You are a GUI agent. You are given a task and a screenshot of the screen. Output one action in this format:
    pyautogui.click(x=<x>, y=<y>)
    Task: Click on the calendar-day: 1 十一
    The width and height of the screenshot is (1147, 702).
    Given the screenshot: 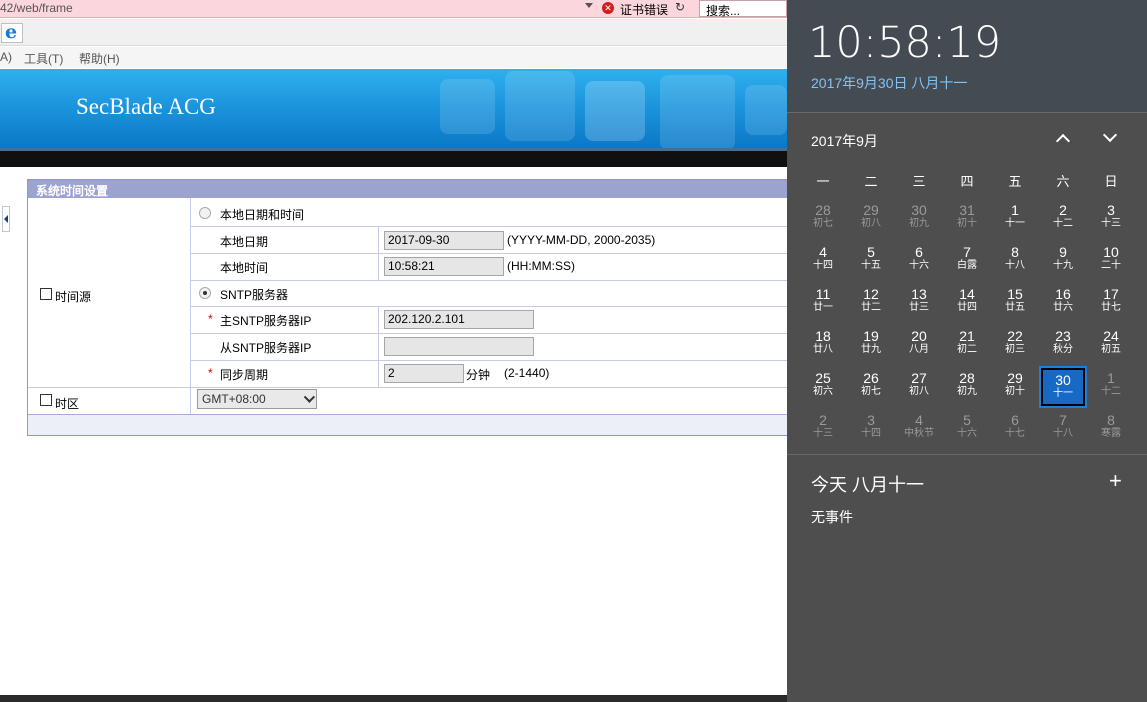 What is the action you would take?
    pyautogui.click(x=1015, y=219)
    